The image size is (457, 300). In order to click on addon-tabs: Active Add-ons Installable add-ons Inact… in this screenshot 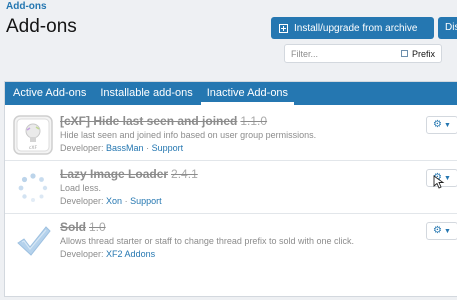, I will do `click(231, 93)`.